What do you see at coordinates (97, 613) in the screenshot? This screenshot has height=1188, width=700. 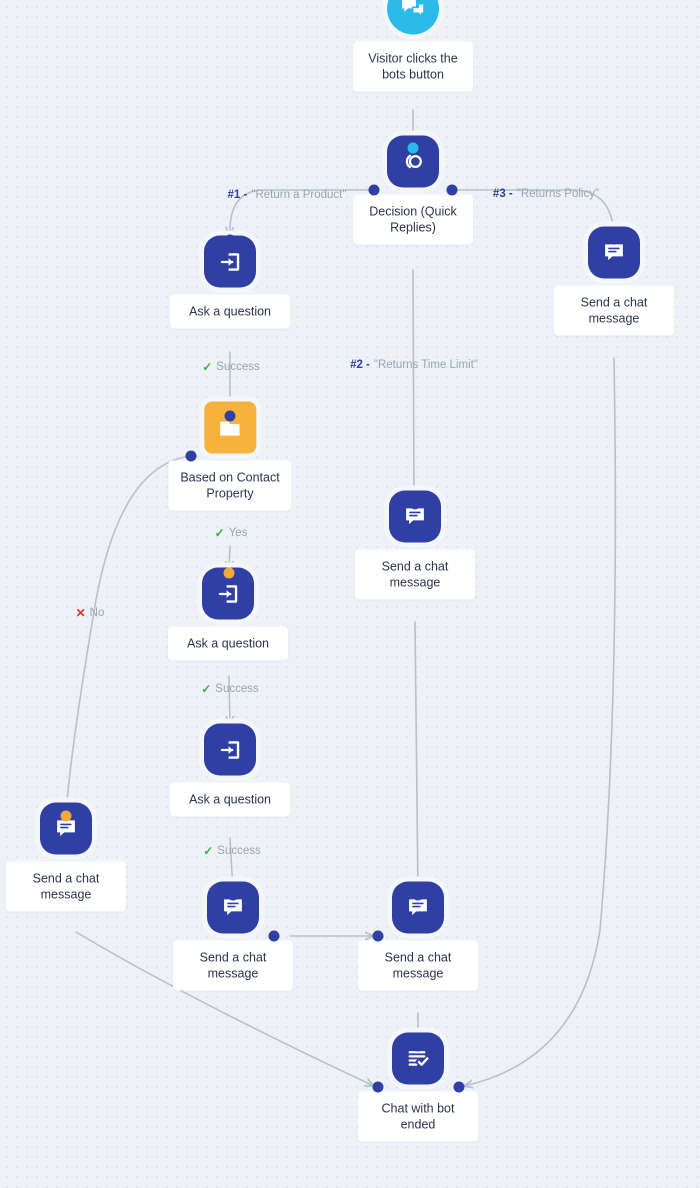 I see `edge-label-text: No` at bounding box center [97, 613].